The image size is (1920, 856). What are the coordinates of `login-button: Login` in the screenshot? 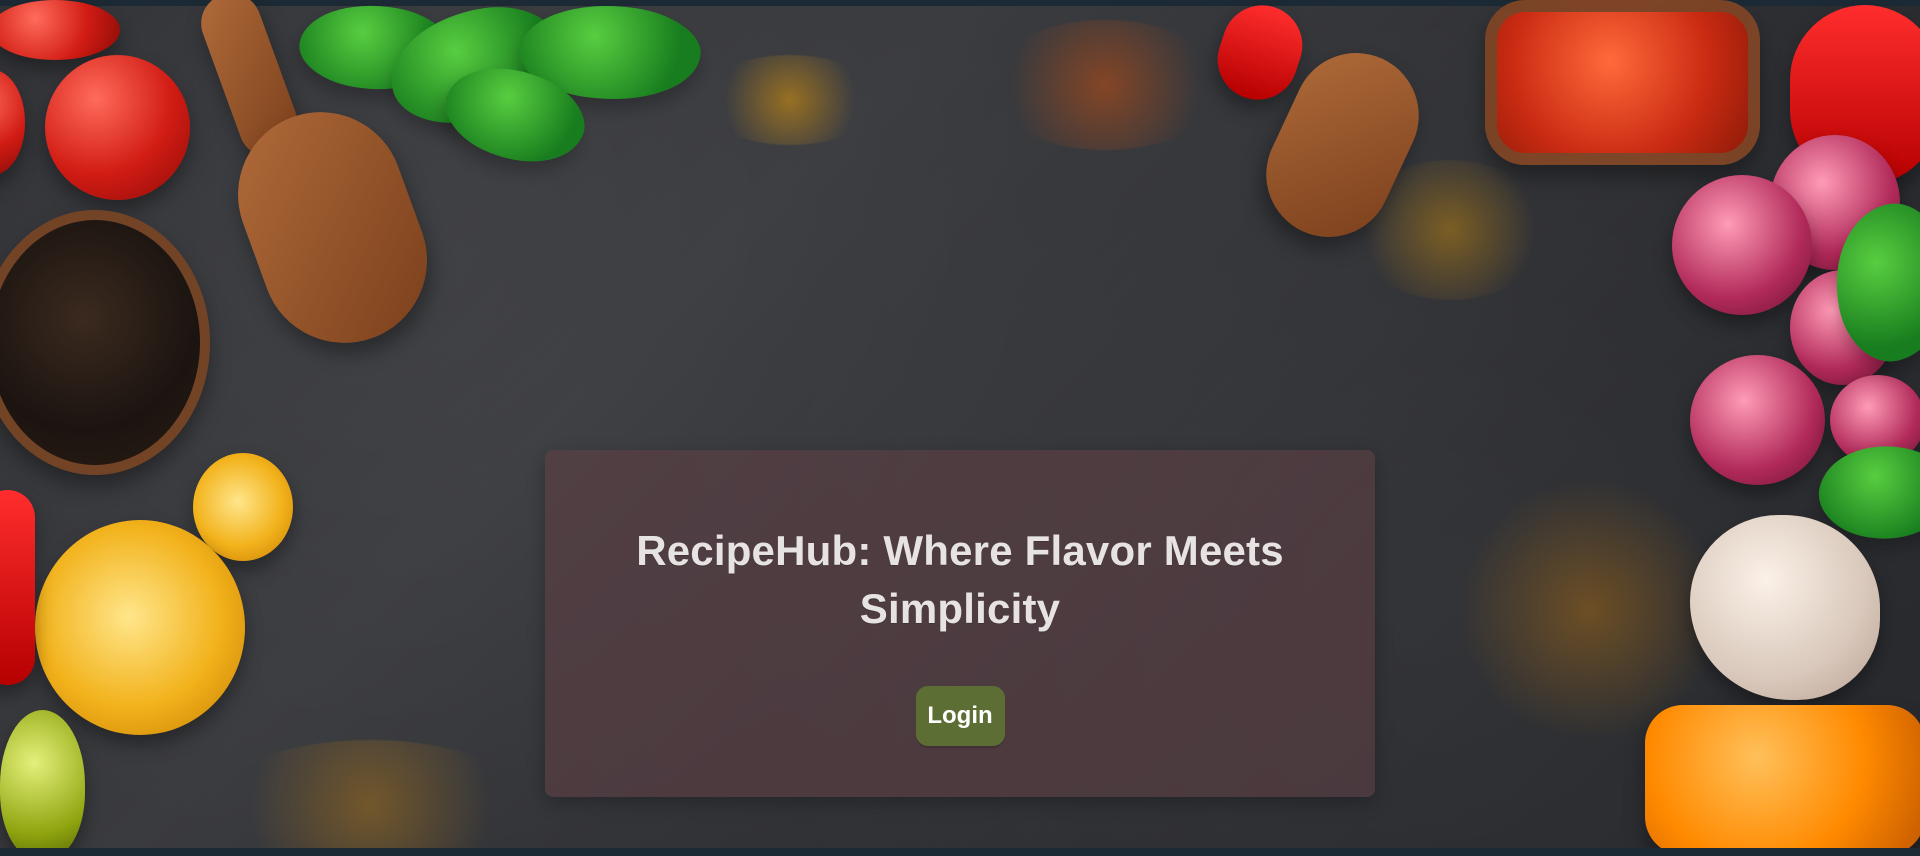 It's located at (960, 716).